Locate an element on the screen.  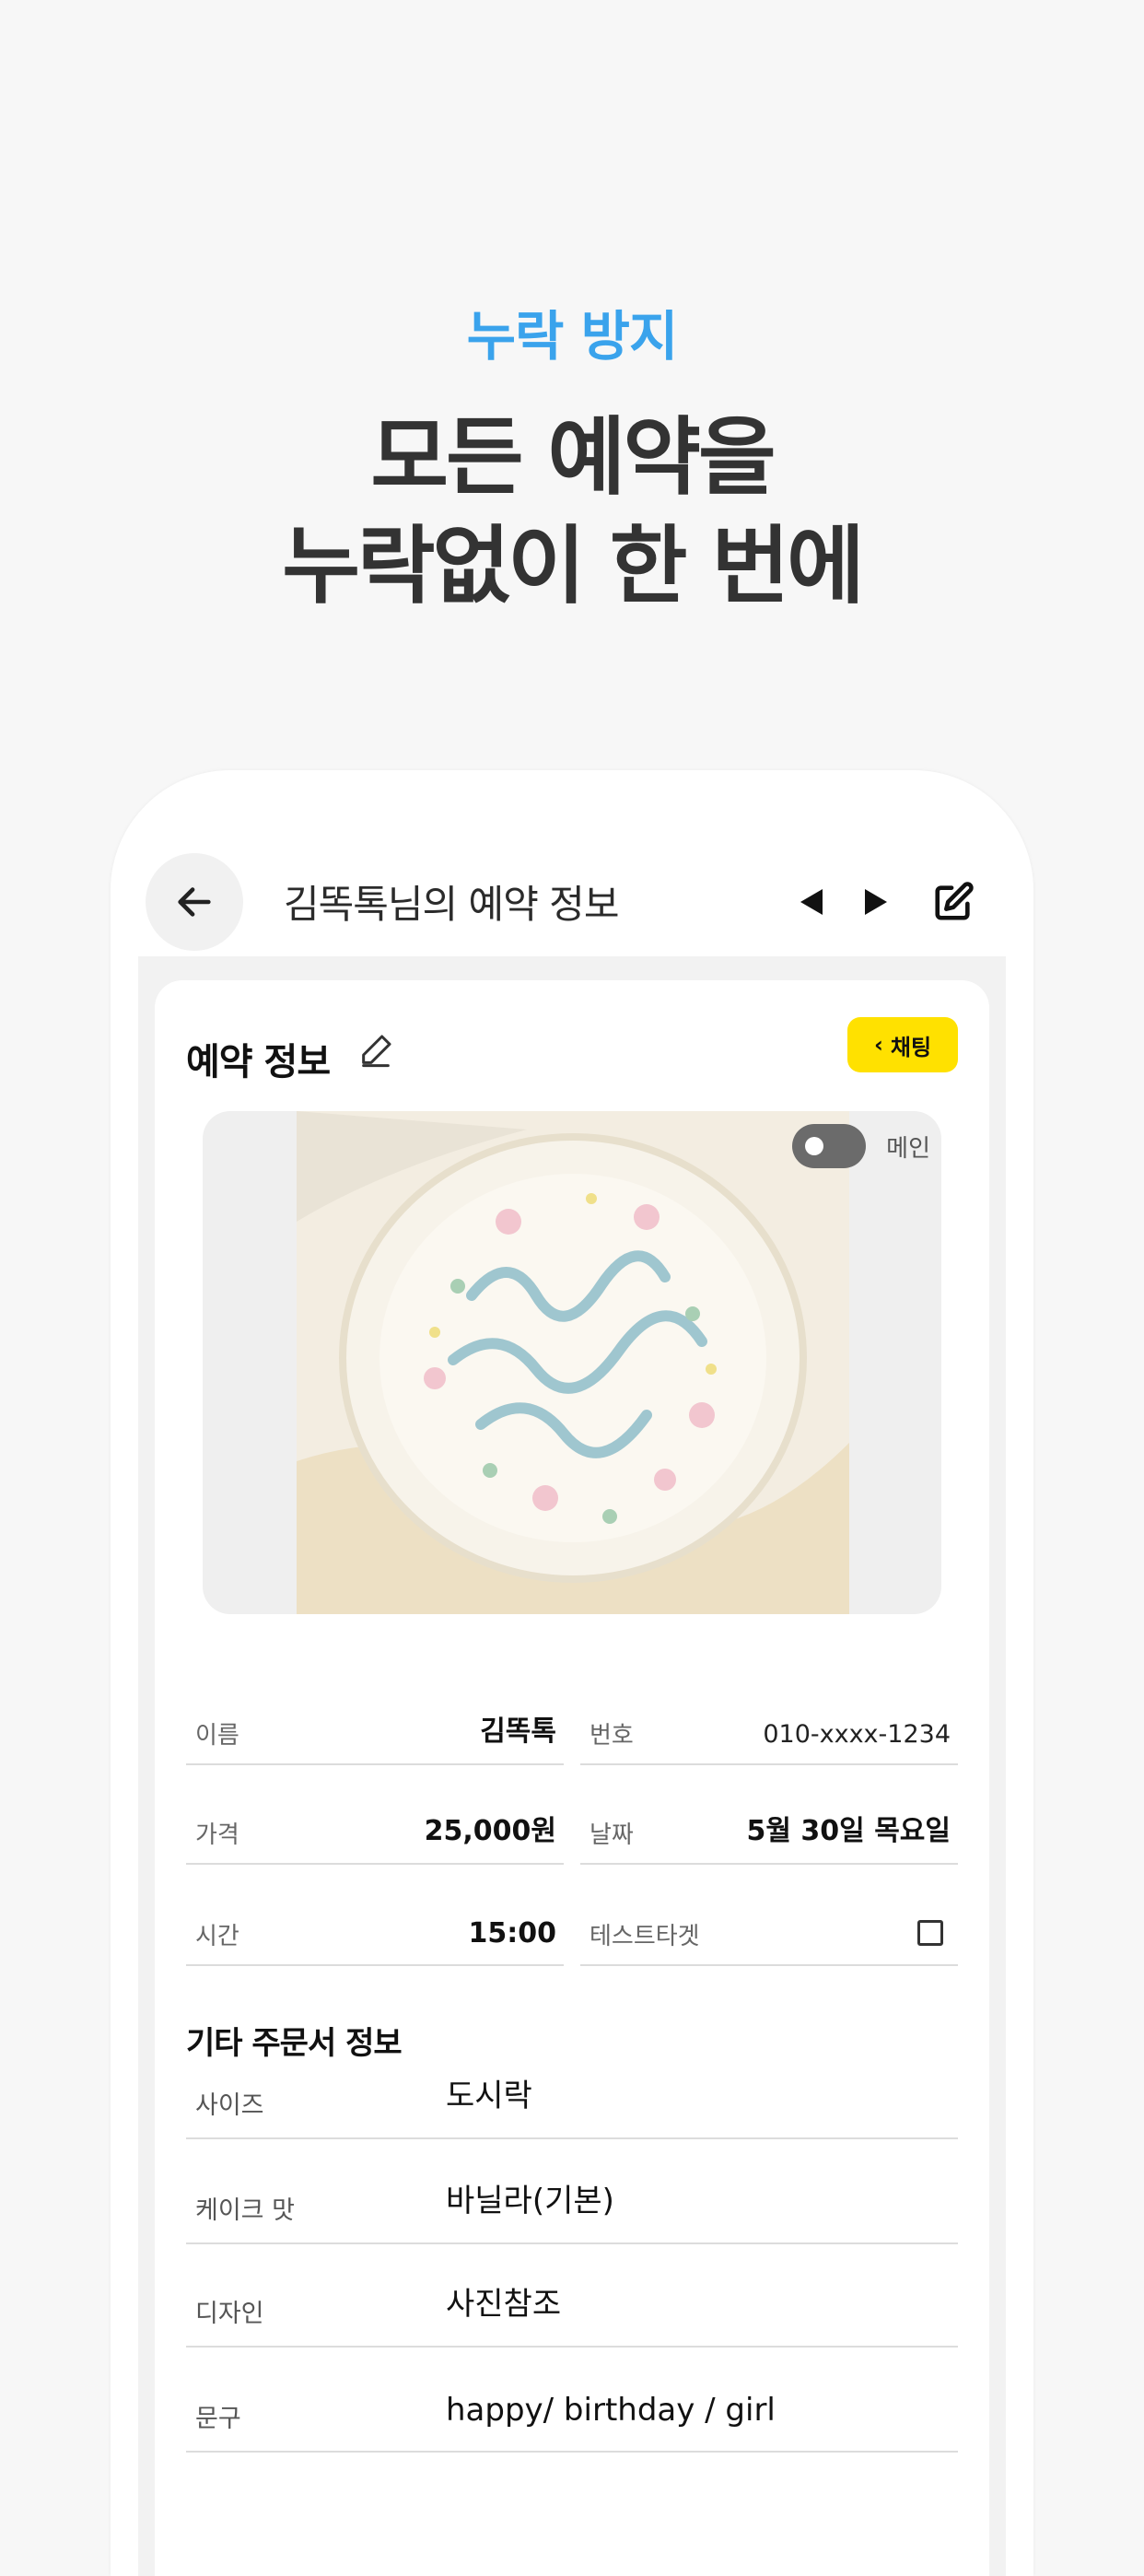
hero-eyebrow: 누락 방지 is located at coordinates (572, 336).